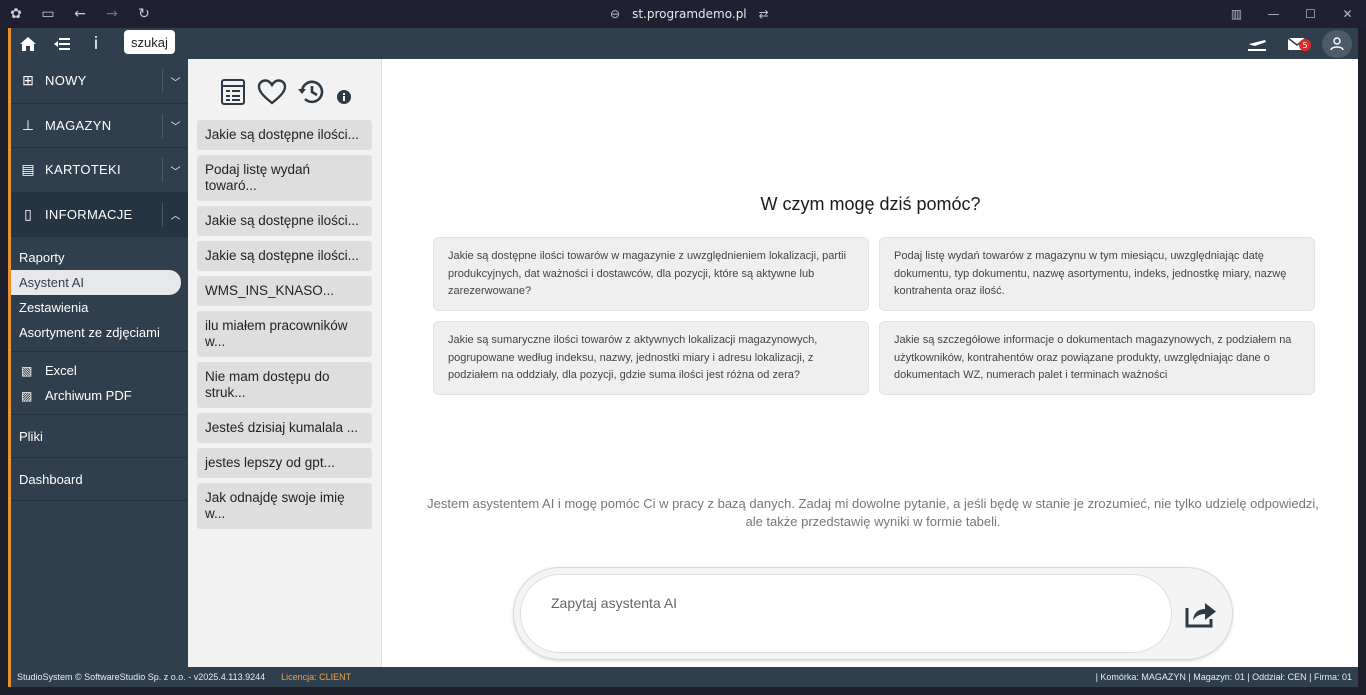  I want to click on sidebar-item-excel: ▧ Excel, so click(99, 370).